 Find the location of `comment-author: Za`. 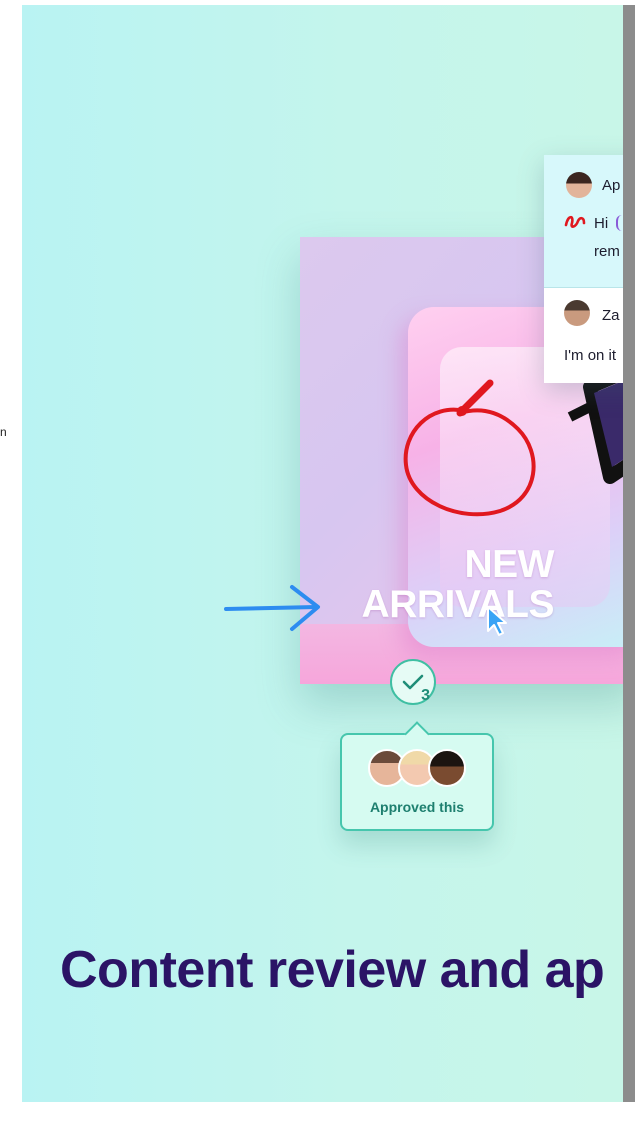

comment-author: Za is located at coordinates (611, 315).